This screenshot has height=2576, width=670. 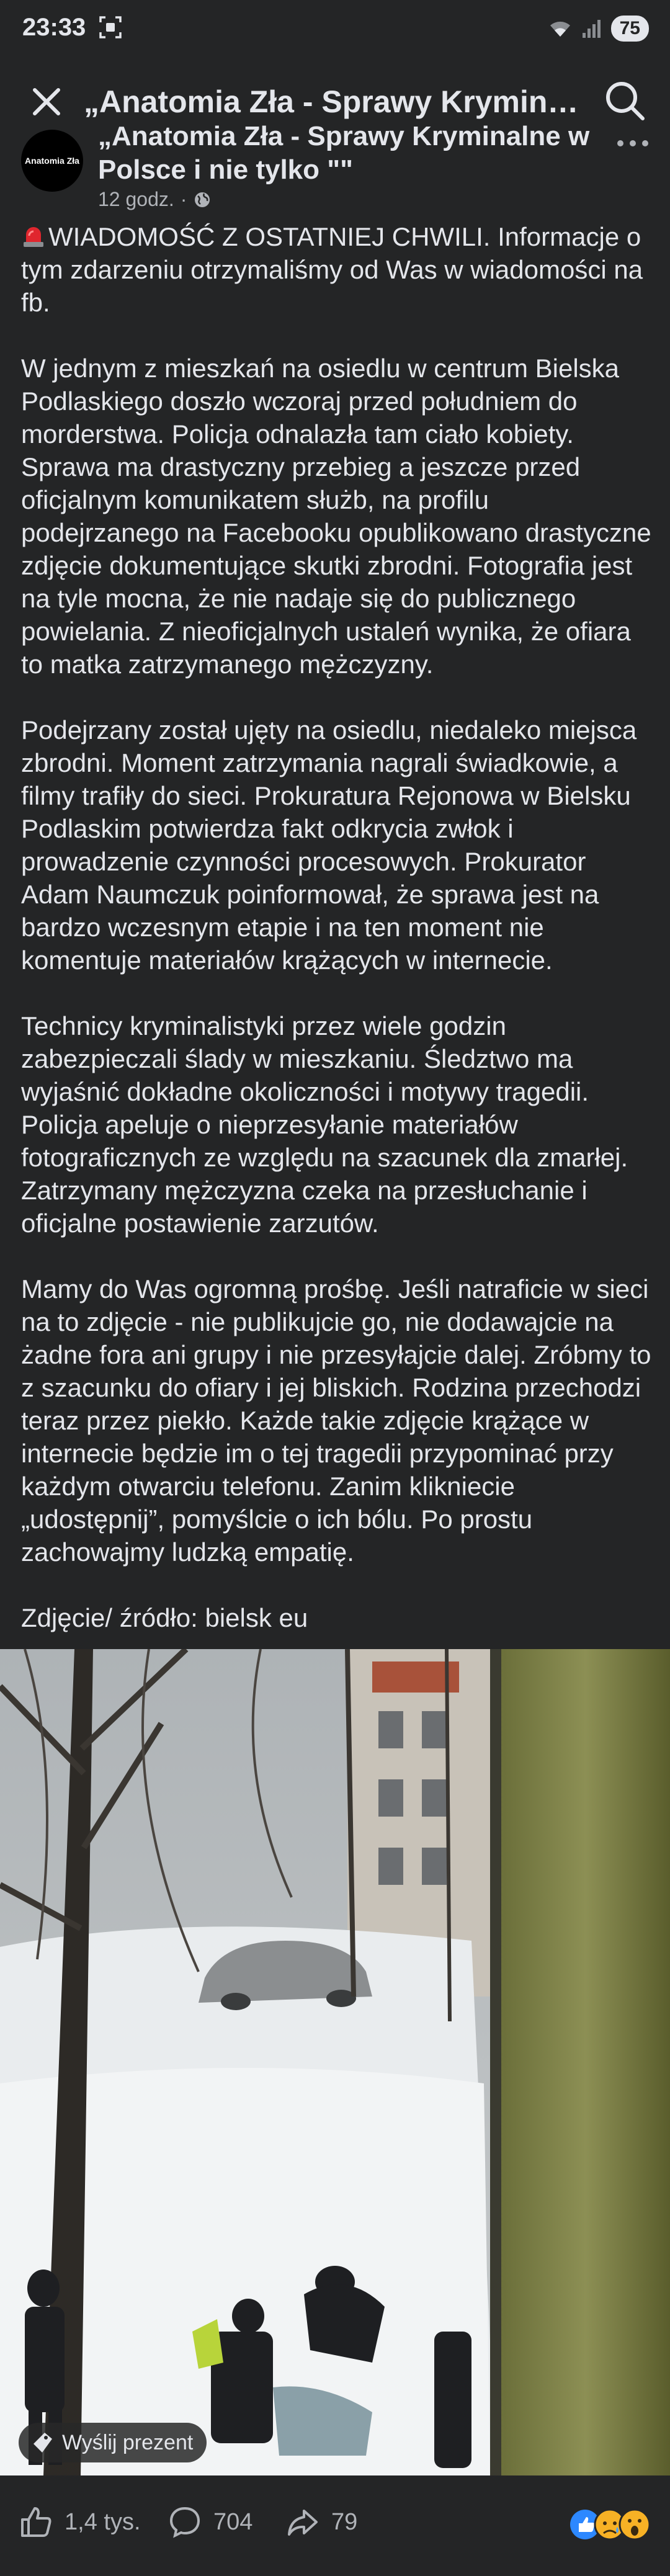 What do you see at coordinates (202, 199) in the screenshot?
I see `globe-icon` at bounding box center [202, 199].